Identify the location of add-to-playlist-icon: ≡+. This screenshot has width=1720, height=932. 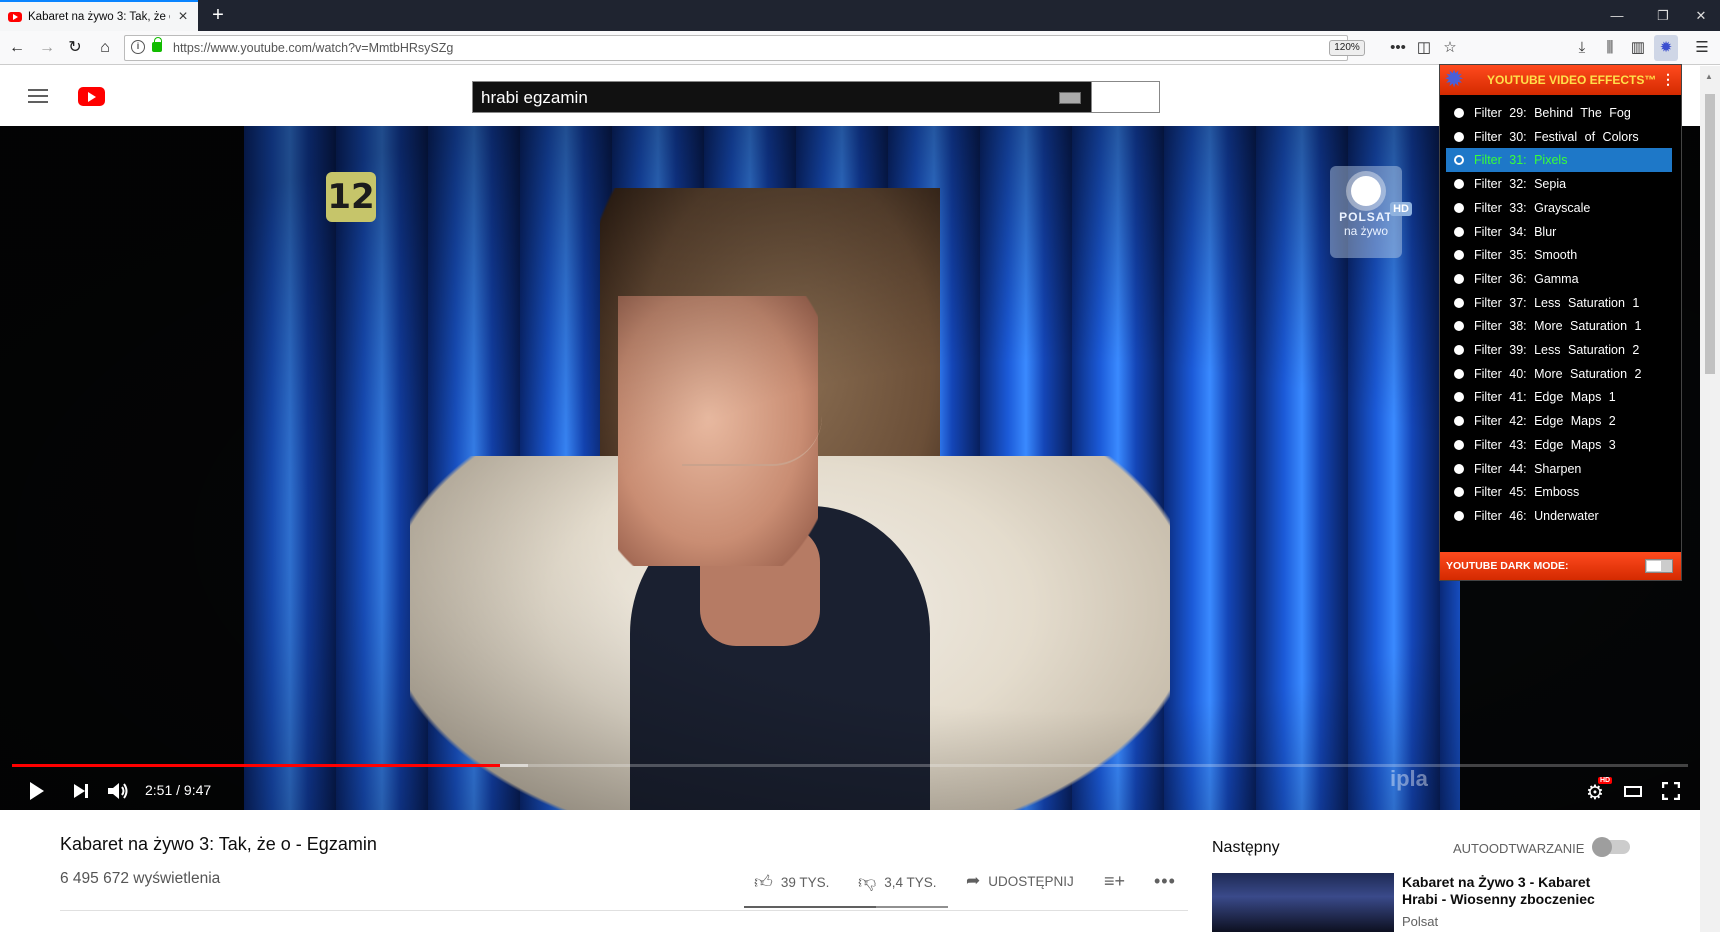
(1114, 881).